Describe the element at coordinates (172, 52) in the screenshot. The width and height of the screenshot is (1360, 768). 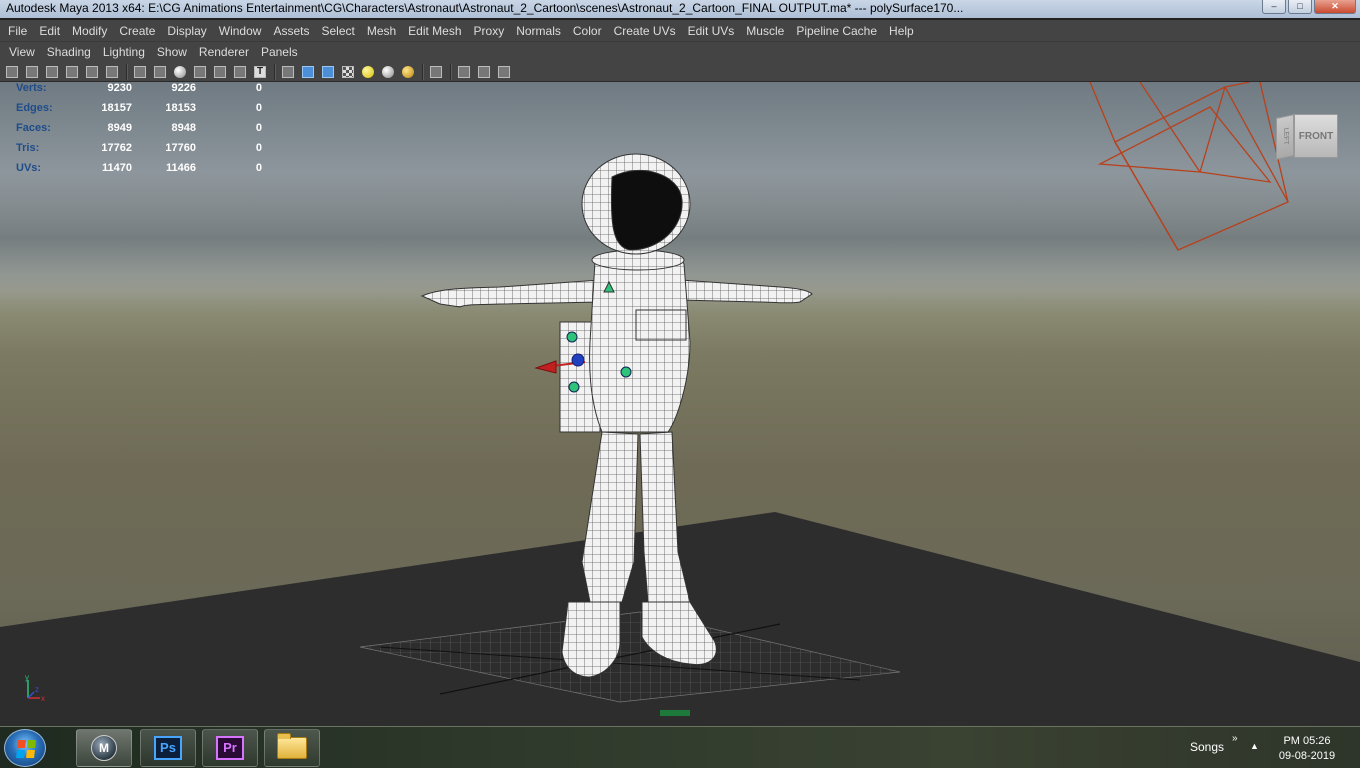
I see `panel-menu-show: Show` at that location.